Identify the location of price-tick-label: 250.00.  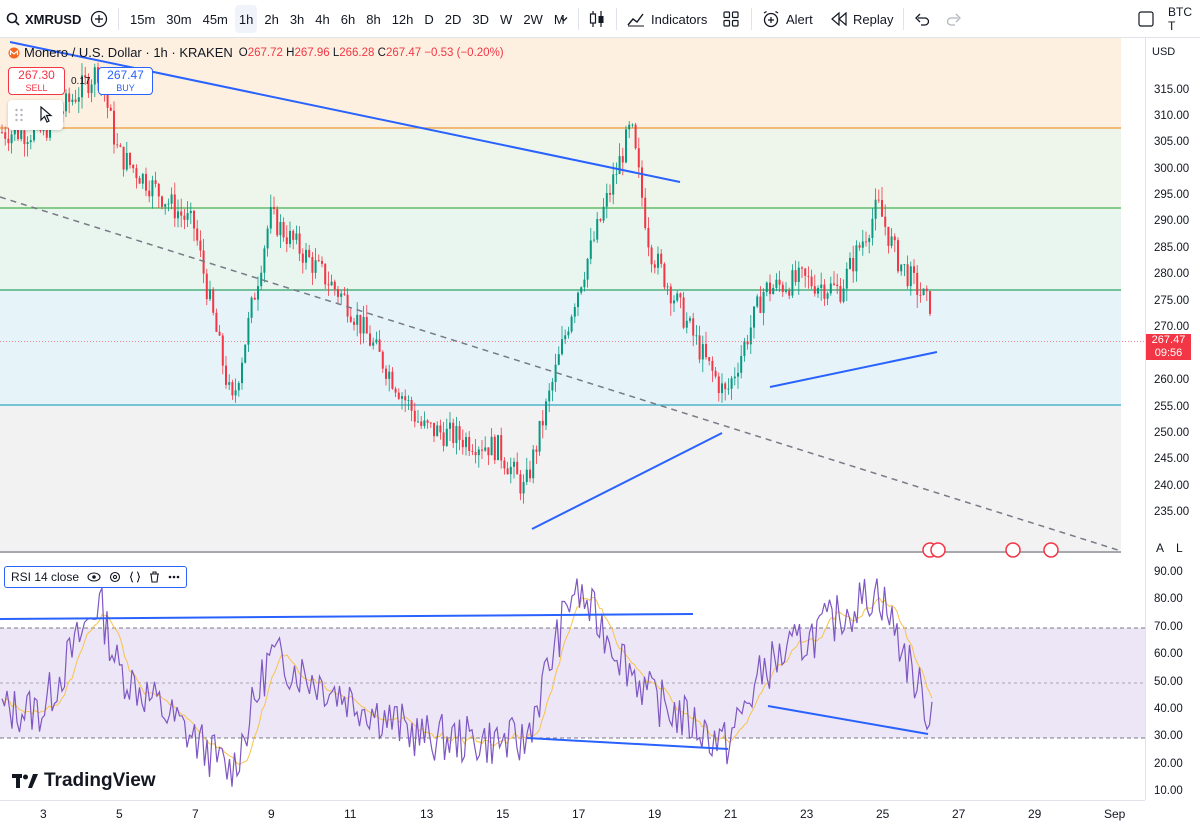
(1172, 433).